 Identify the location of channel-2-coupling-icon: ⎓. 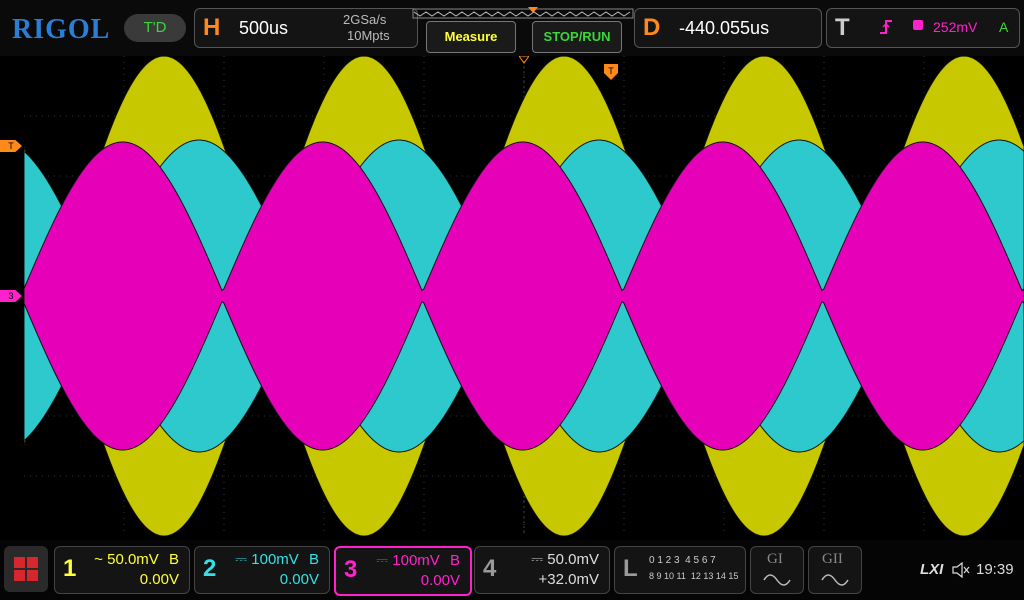
(241, 559).